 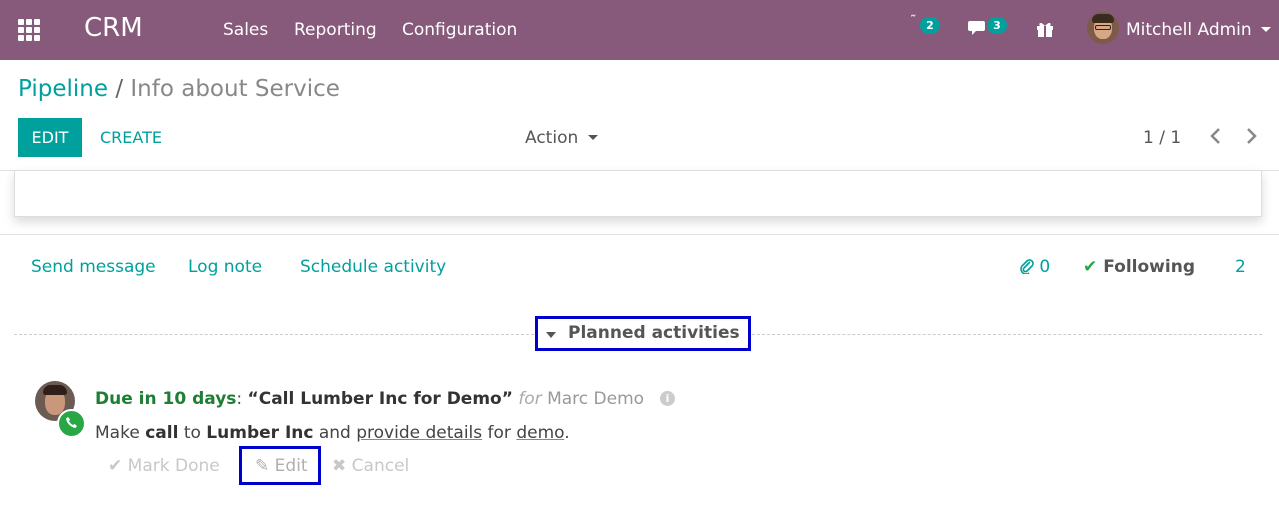 I want to click on apps-grid-icon, so click(x=29, y=30).